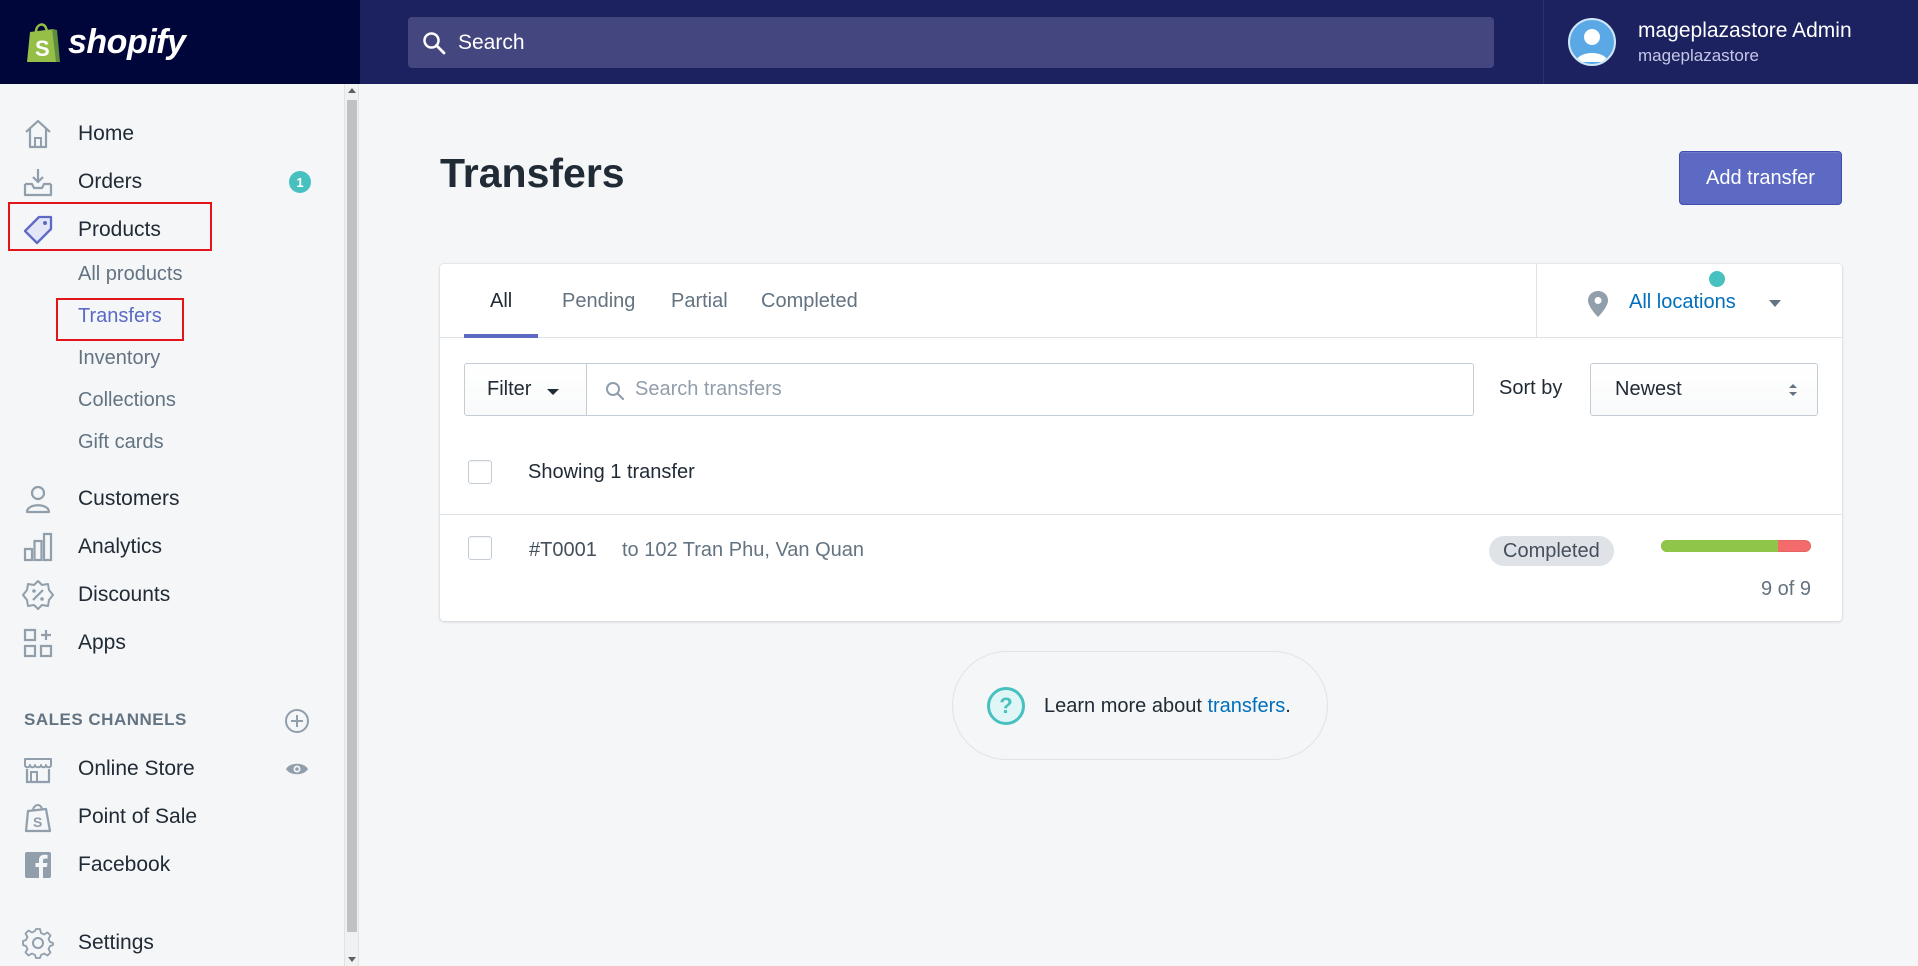 Image resolution: width=1918 pixels, height=966 pixels. I want to click on help-text-period: ., so click(1288, 706).